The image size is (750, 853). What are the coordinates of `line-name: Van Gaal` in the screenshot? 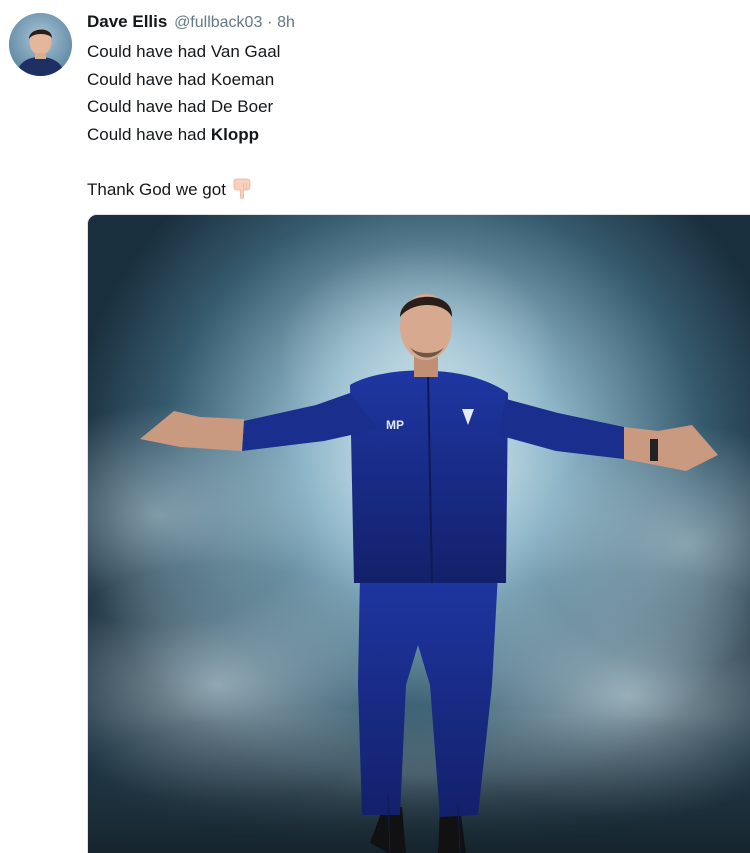 It's located at (245, 51).